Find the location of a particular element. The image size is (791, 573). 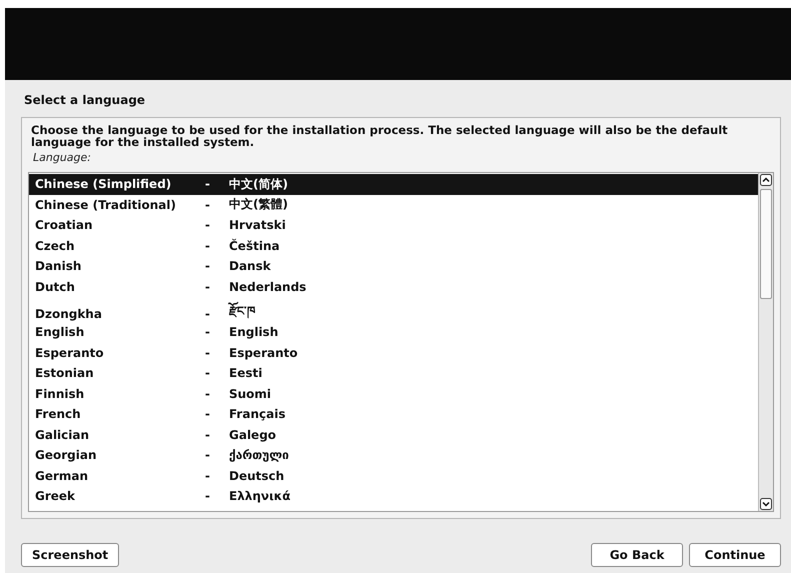

instructions: Choose the language to be used for the installation process. The selected language will also be the default language for the installed system. is located at coordinates (380, 136).